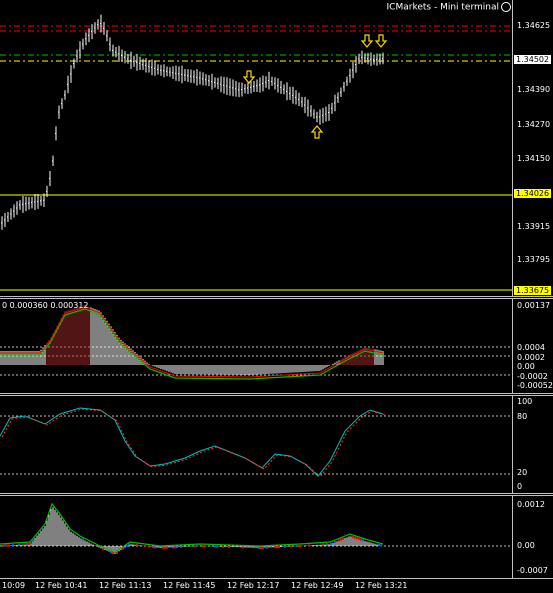 The height and width of the screenshot is (593, 553). I want to click on osma-scale: 0.0012 0.00 -0.0007, so click(532, 537).